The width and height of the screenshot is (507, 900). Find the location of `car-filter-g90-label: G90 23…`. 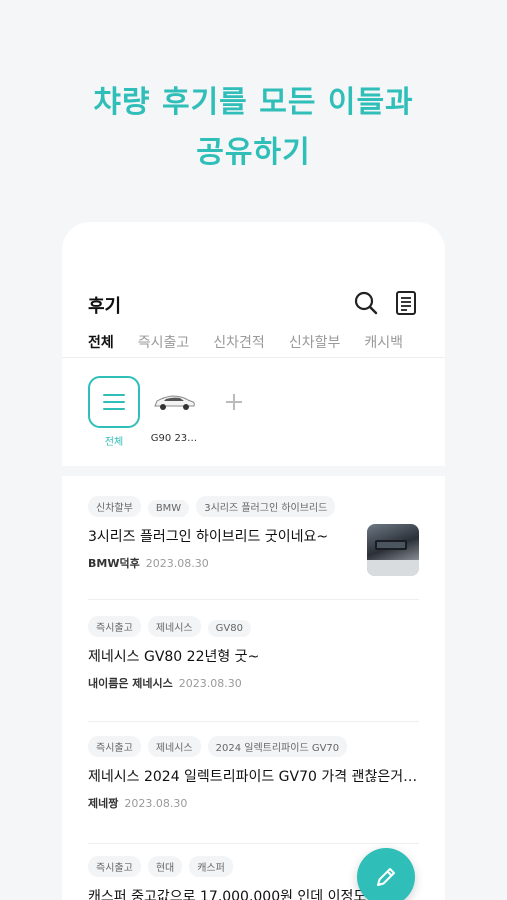

car-filter-g90-label: G90 23… is located at coordinates (174, 438).